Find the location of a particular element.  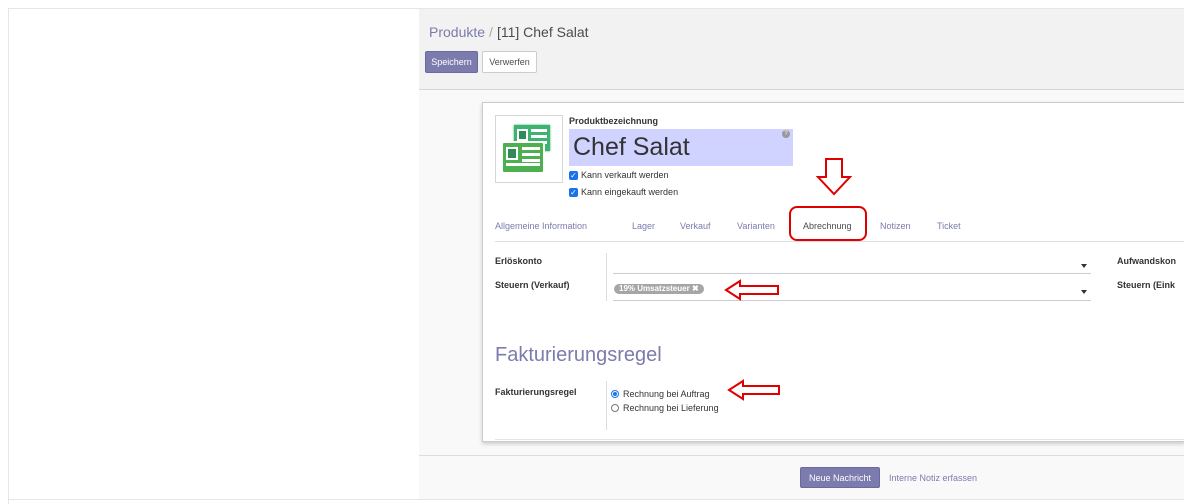

highlight-box-annotation is located at coordinates (828, 223).